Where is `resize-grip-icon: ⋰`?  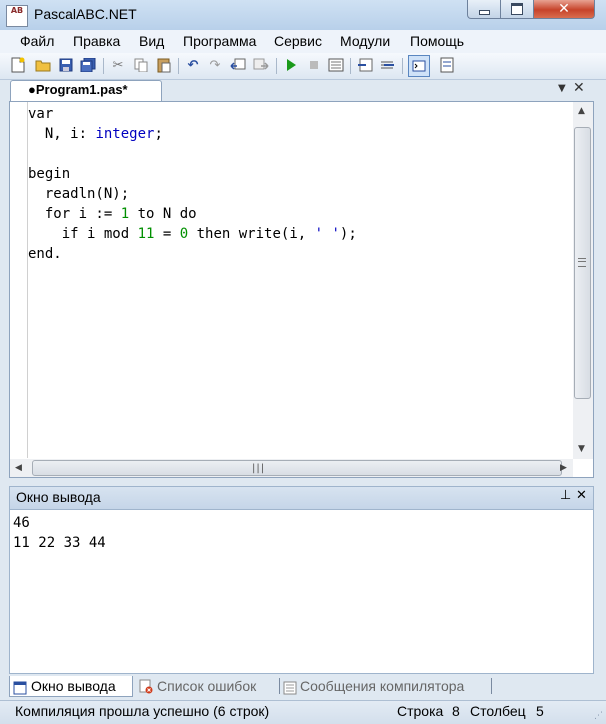
resize-grip-icon: ⋰ is located at coordinates (598, 716).